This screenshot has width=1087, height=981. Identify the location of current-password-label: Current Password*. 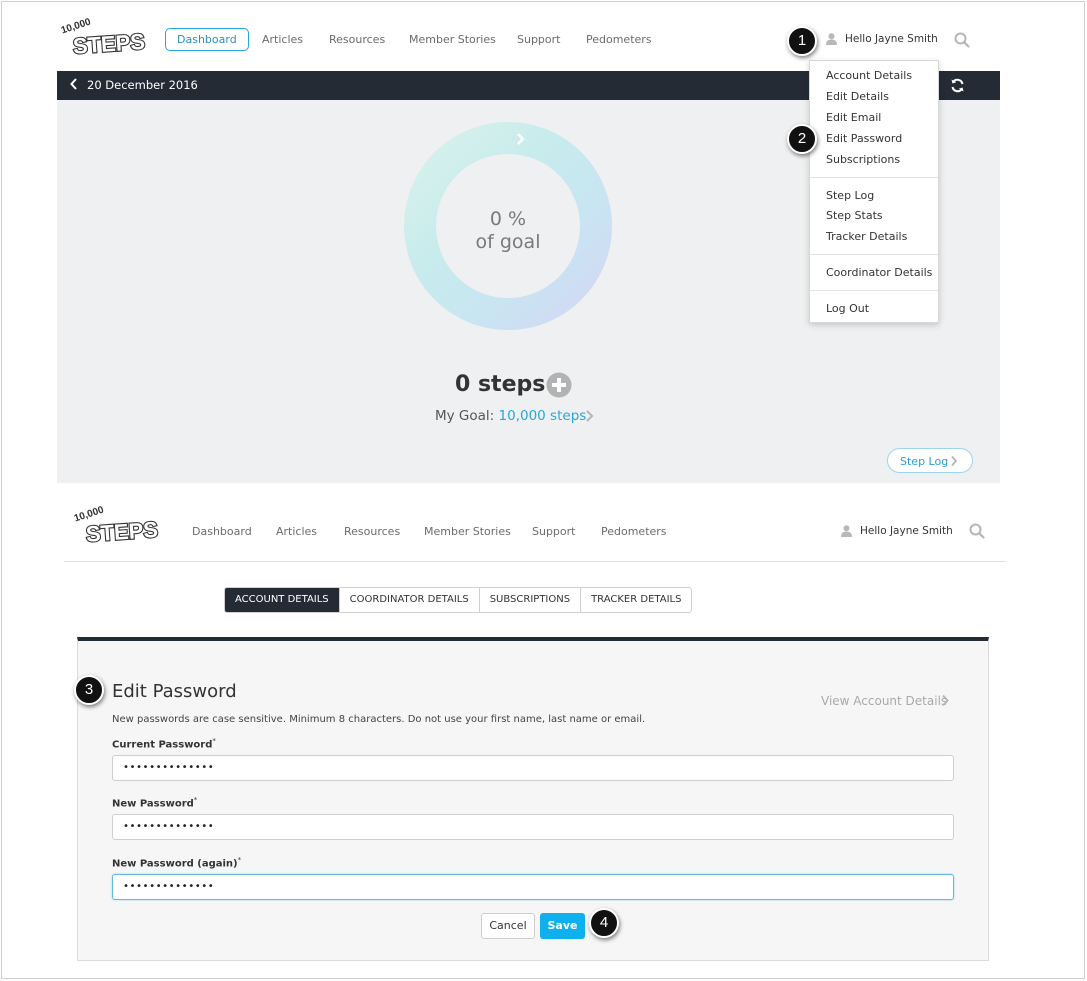
(164, 743).